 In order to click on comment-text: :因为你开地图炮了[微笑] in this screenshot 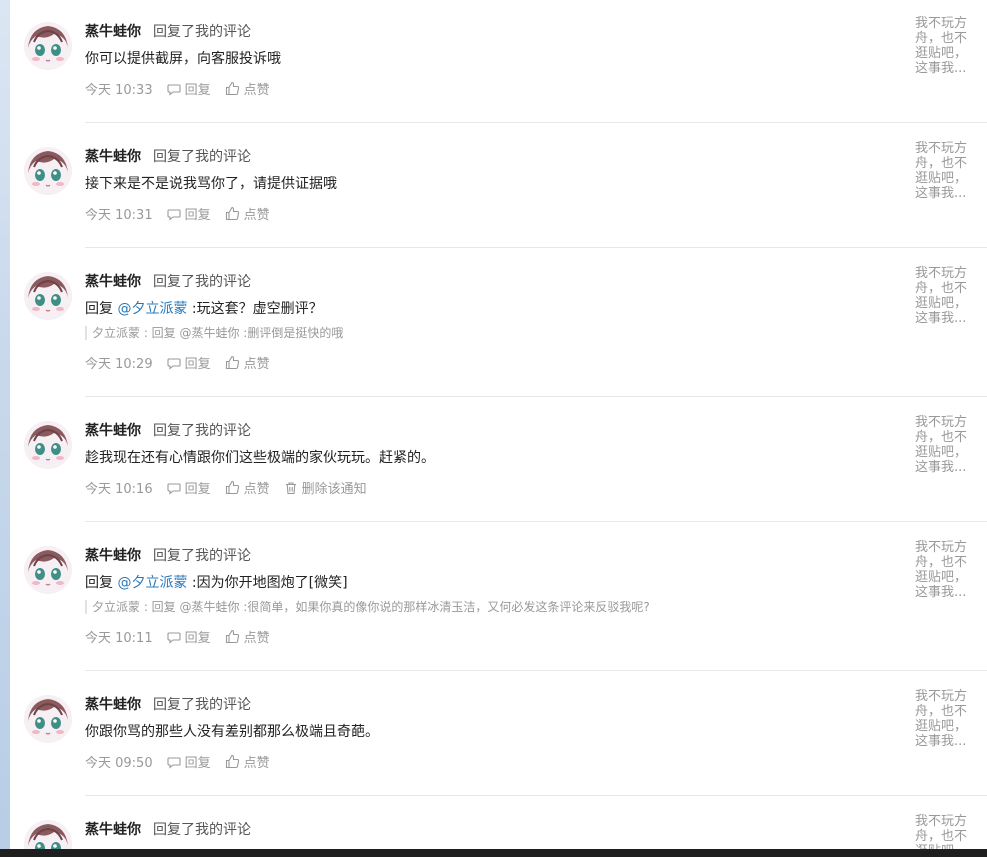, I will do `click(267, 583)`.